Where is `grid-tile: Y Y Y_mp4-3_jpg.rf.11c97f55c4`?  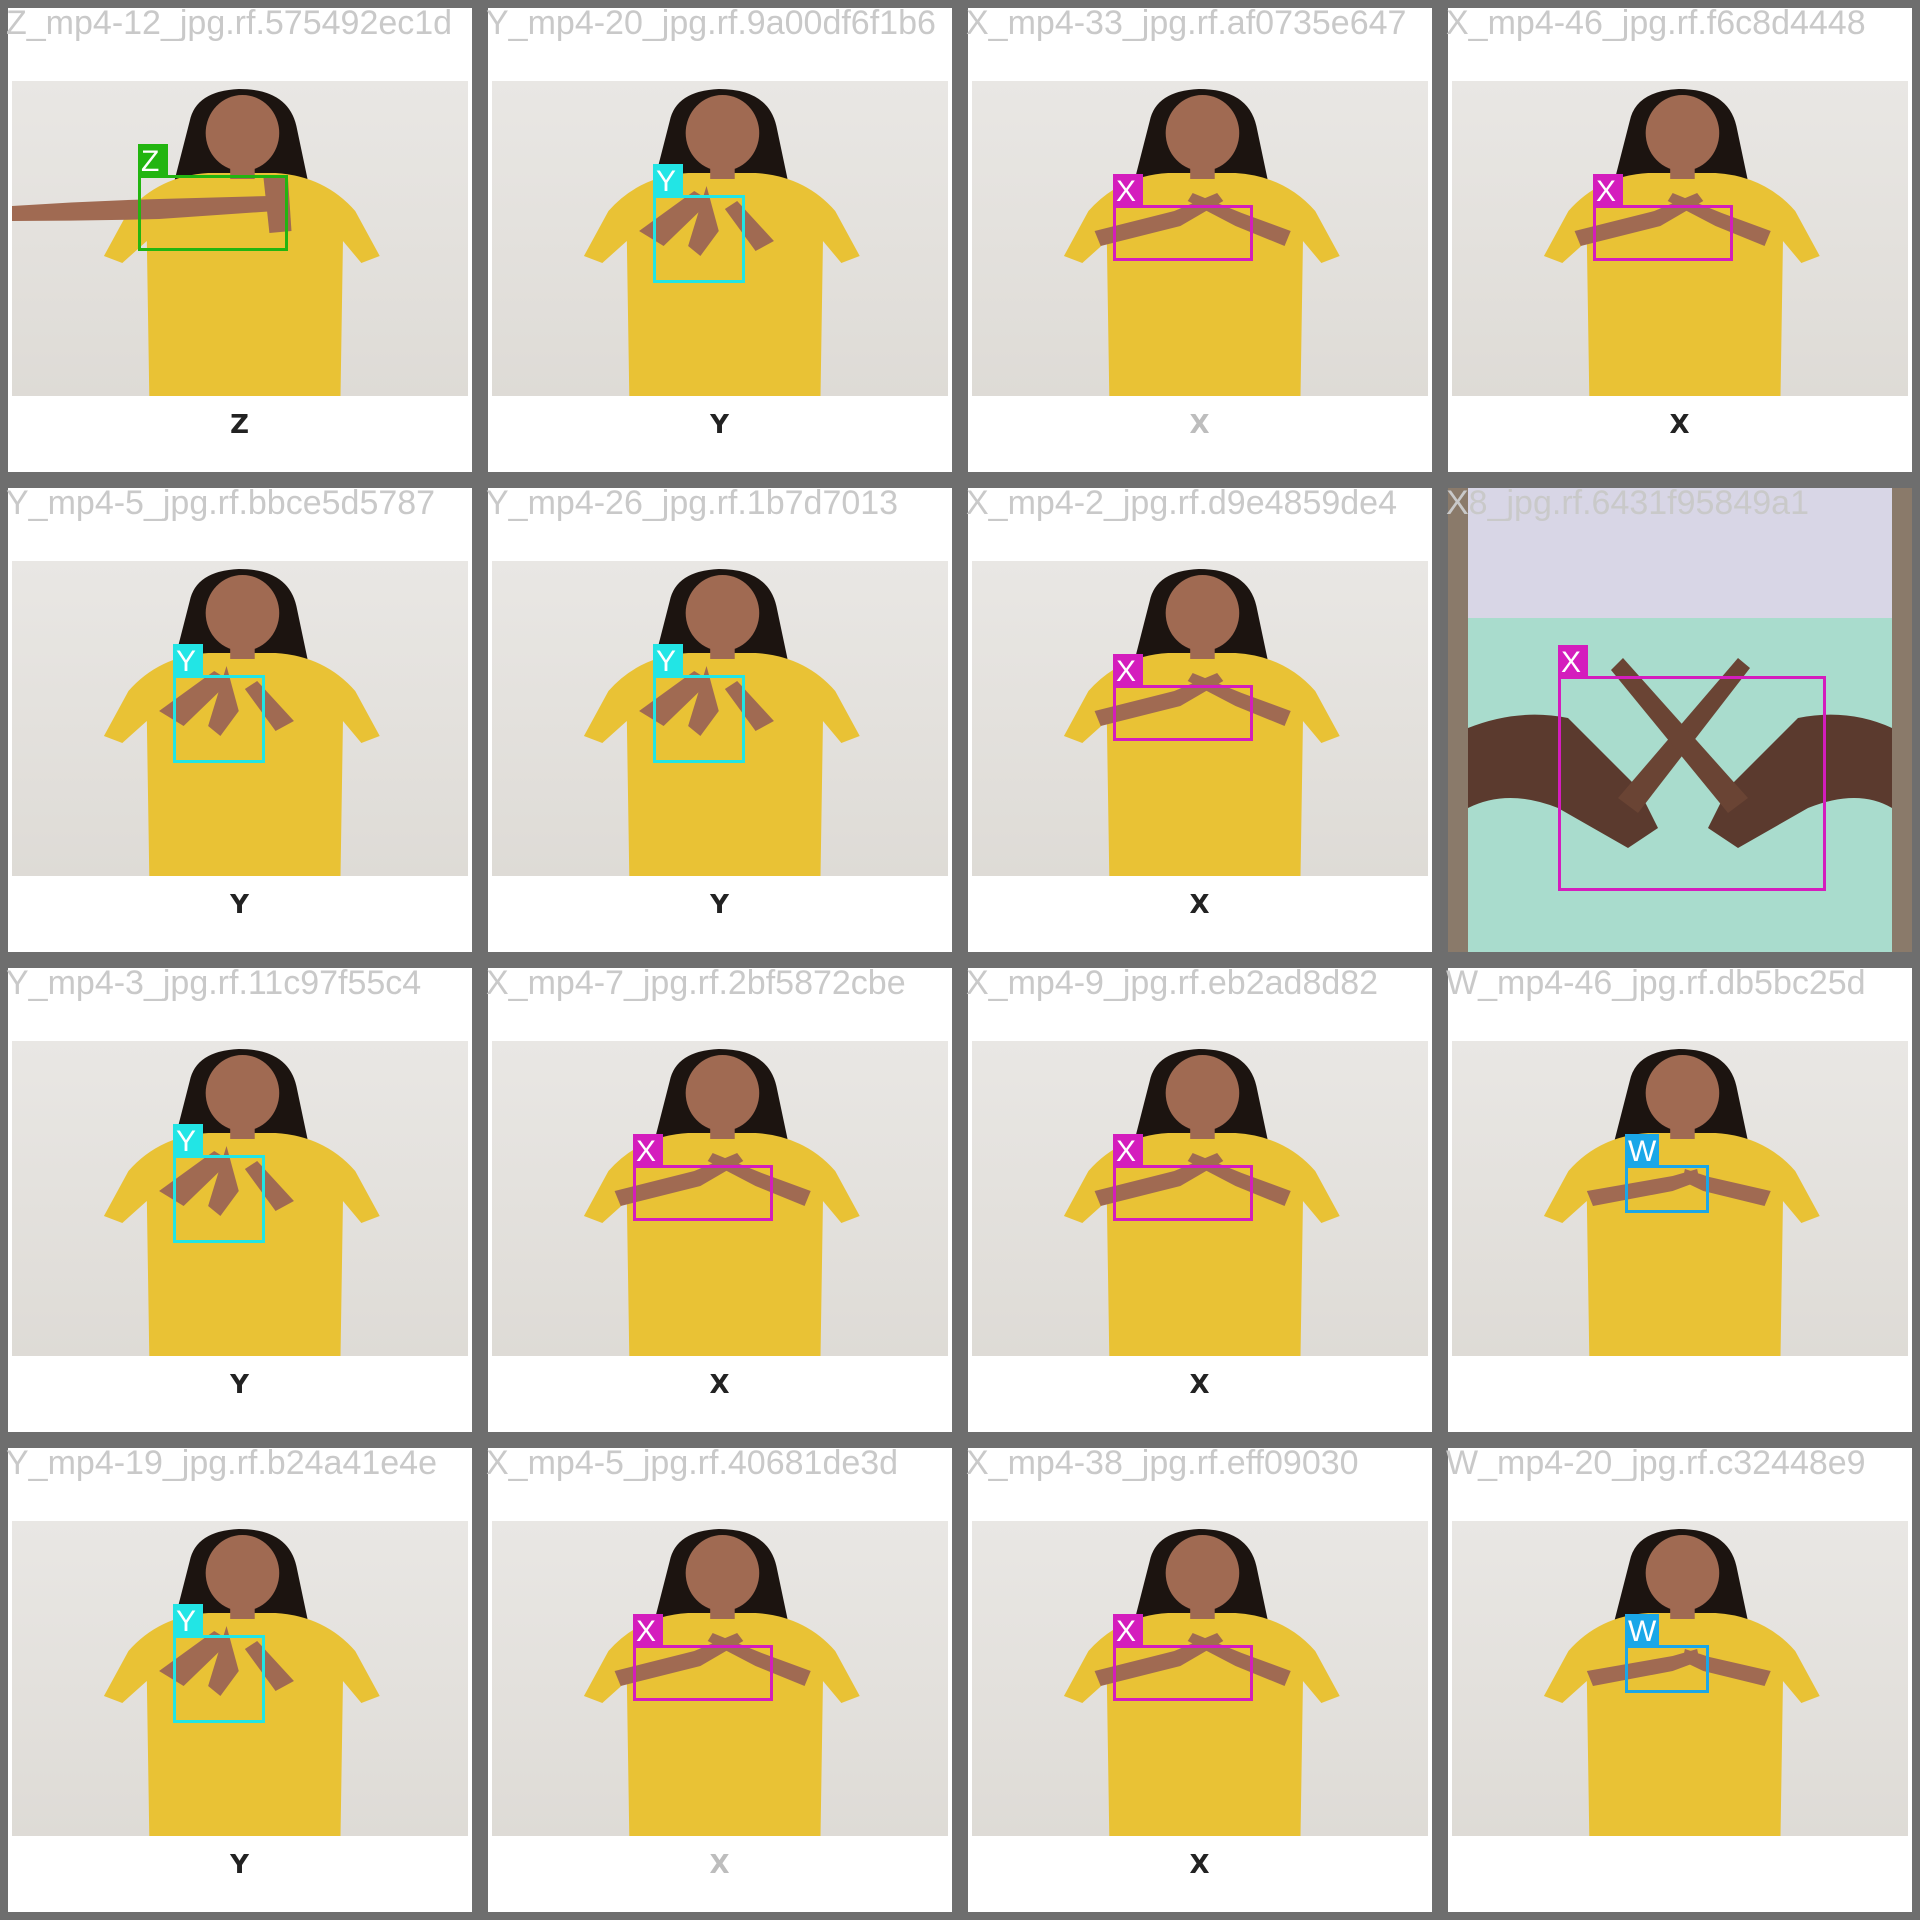
grid-tile: Y Y Y_mp4-3_jpg.rf.11c97f55c4 is located at coordinates (240, 1200).